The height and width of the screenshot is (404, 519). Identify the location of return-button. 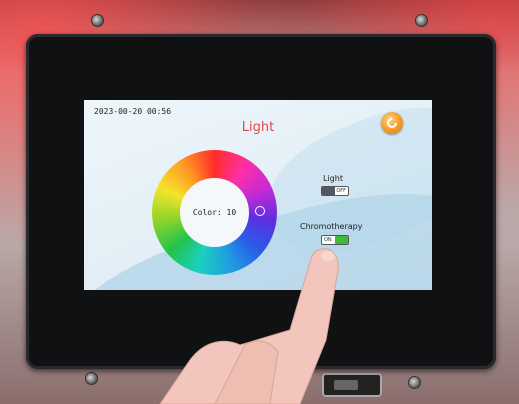
(392, 123).